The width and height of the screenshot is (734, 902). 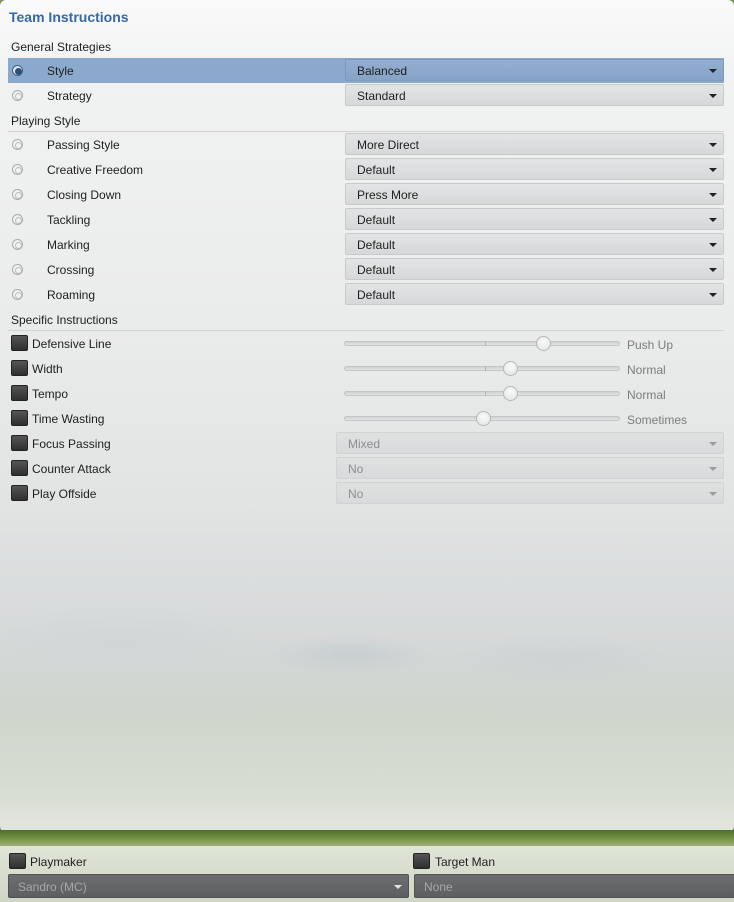 I want to click on playing-row-roaming: Roaming Default, so click(x=366, y=294).